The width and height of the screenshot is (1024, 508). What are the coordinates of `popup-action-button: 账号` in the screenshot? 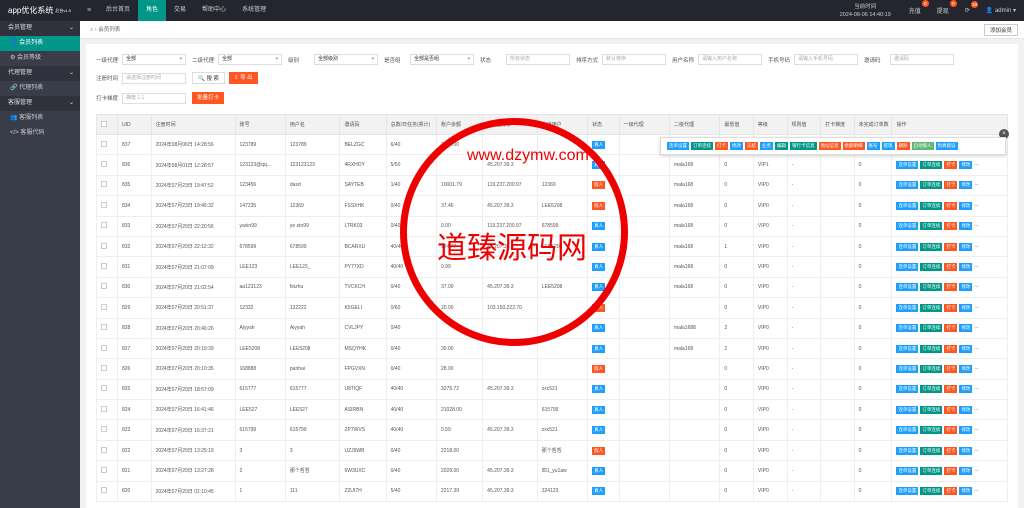 It's located at (873, 146).